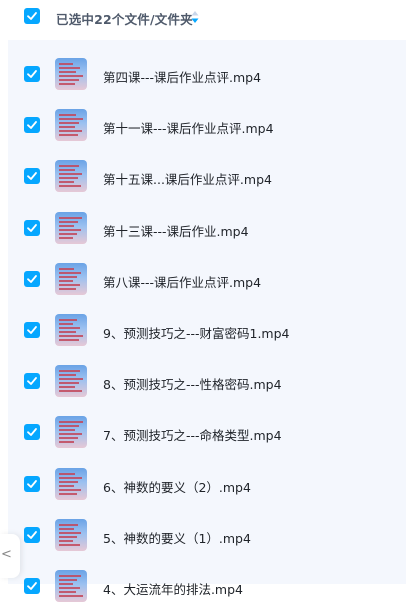  What do you see at coordinates (124, 19) in the screenshot?
I see `selection-count-label: 已选中22个文件/文件夹` at bounding box center [124, 19].